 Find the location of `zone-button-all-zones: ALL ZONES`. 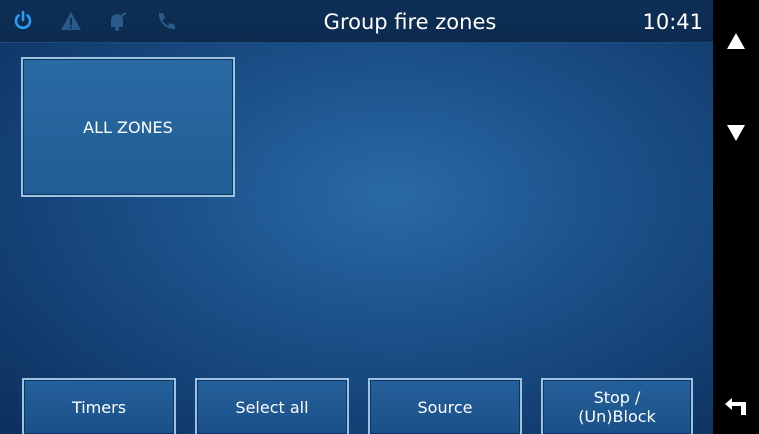

zone-button-all-zones: ALL ZONES is located at coordinates (128, 127).